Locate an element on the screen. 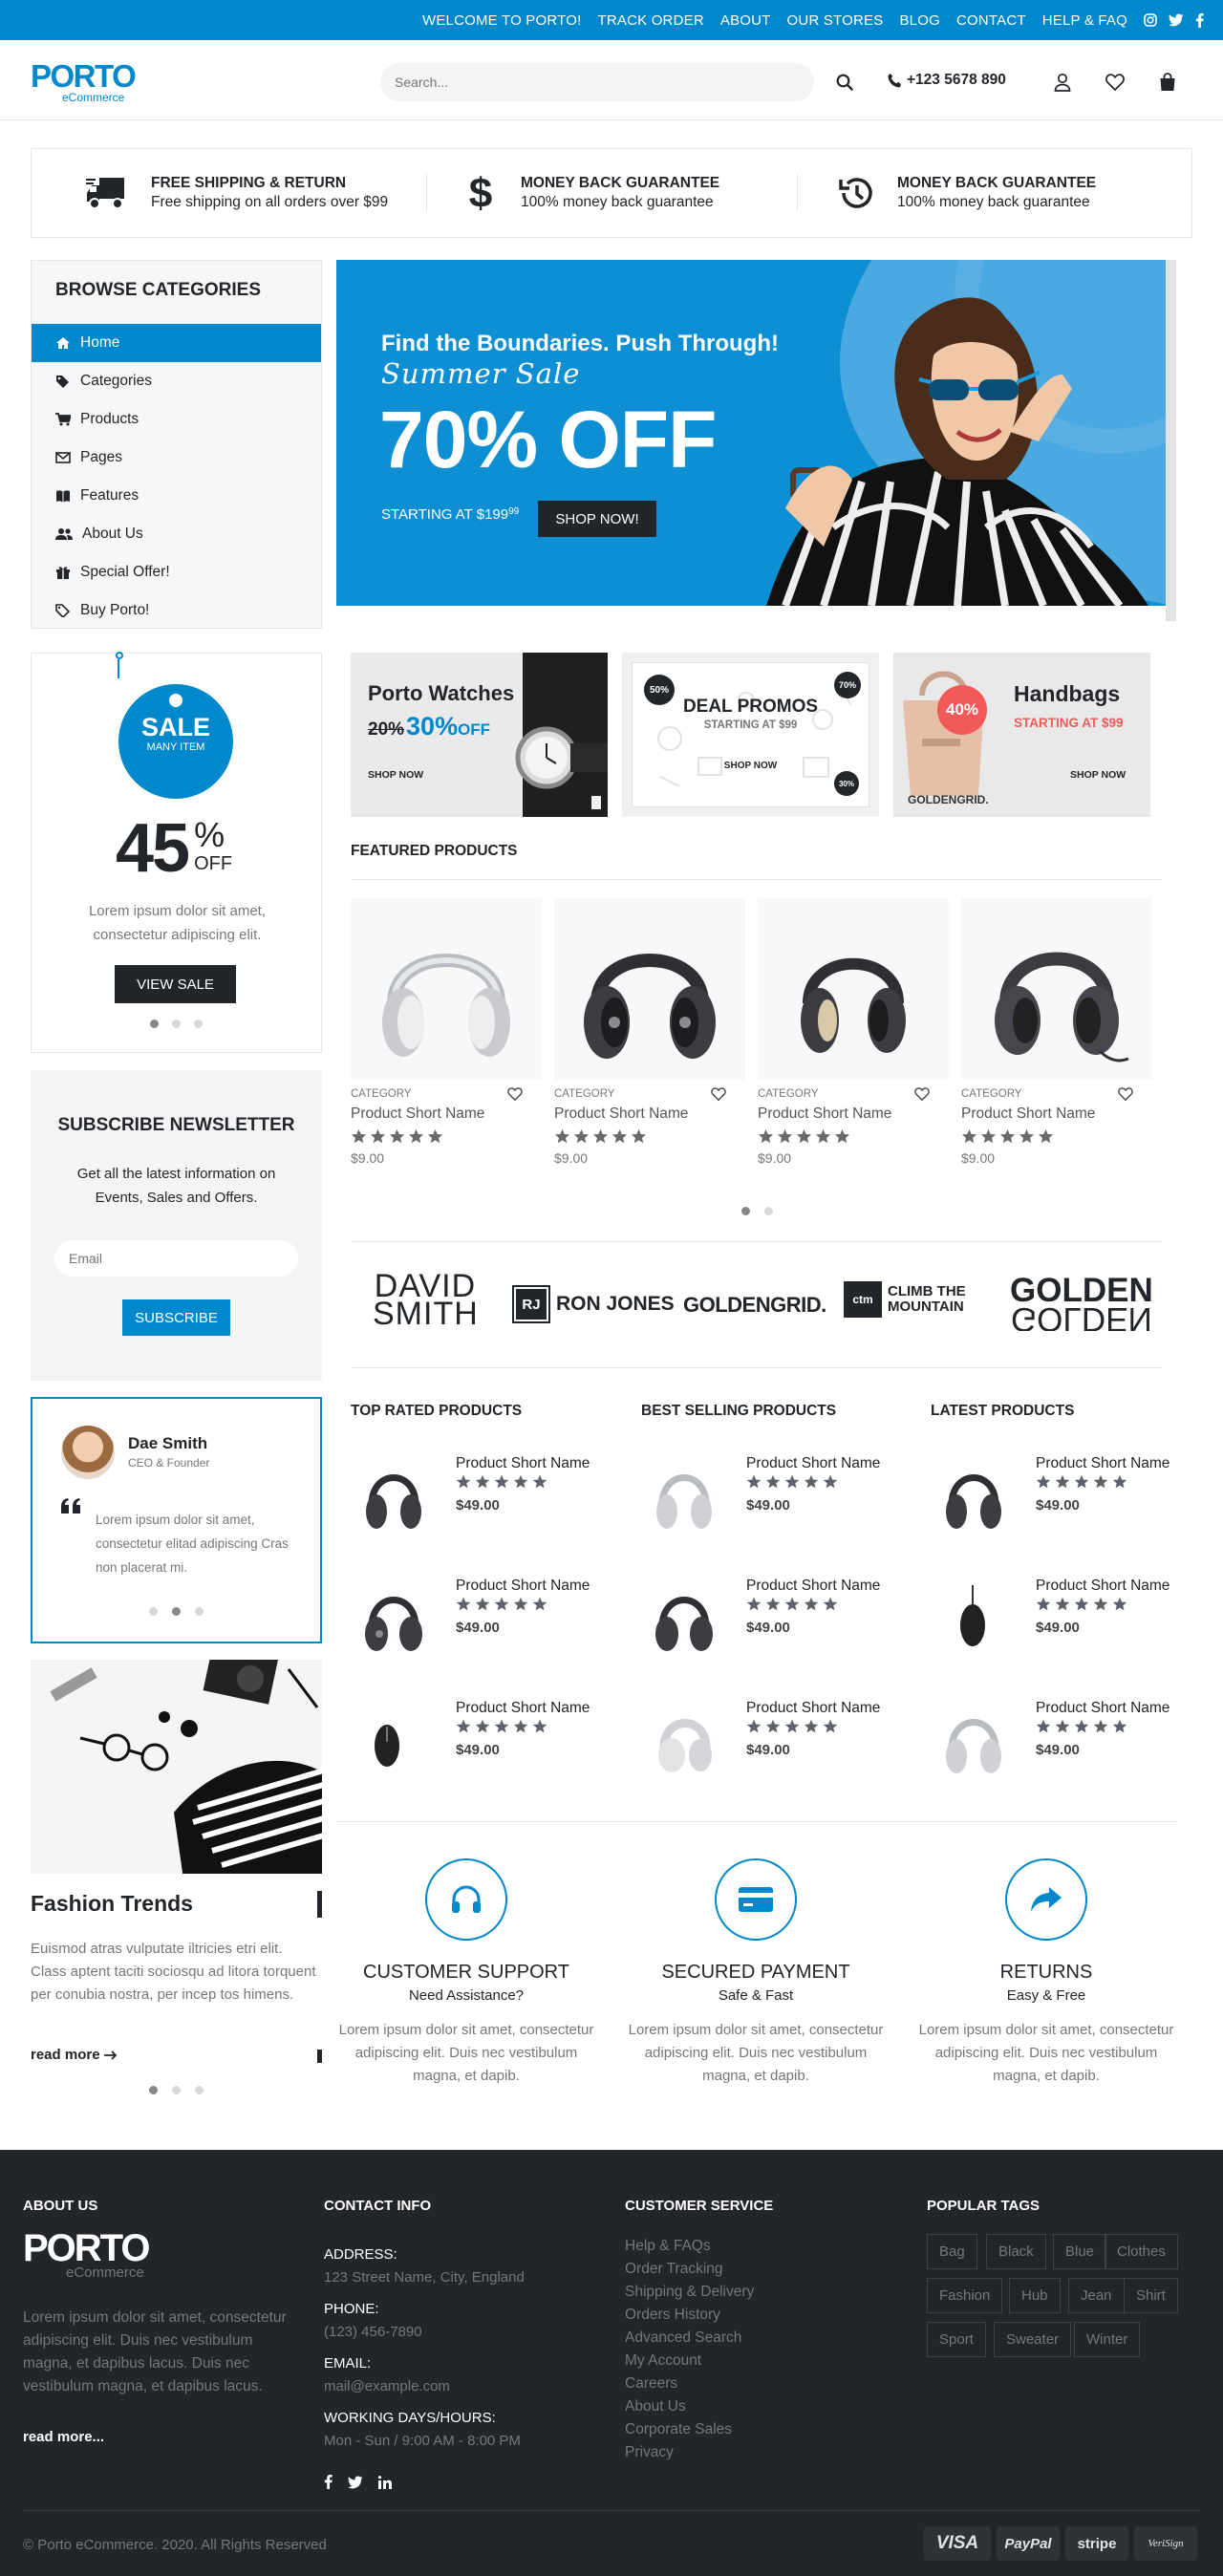 This screenshot has width=1223, height=2576. tag-jean: Jean is located at coordinates (1096, 2295).